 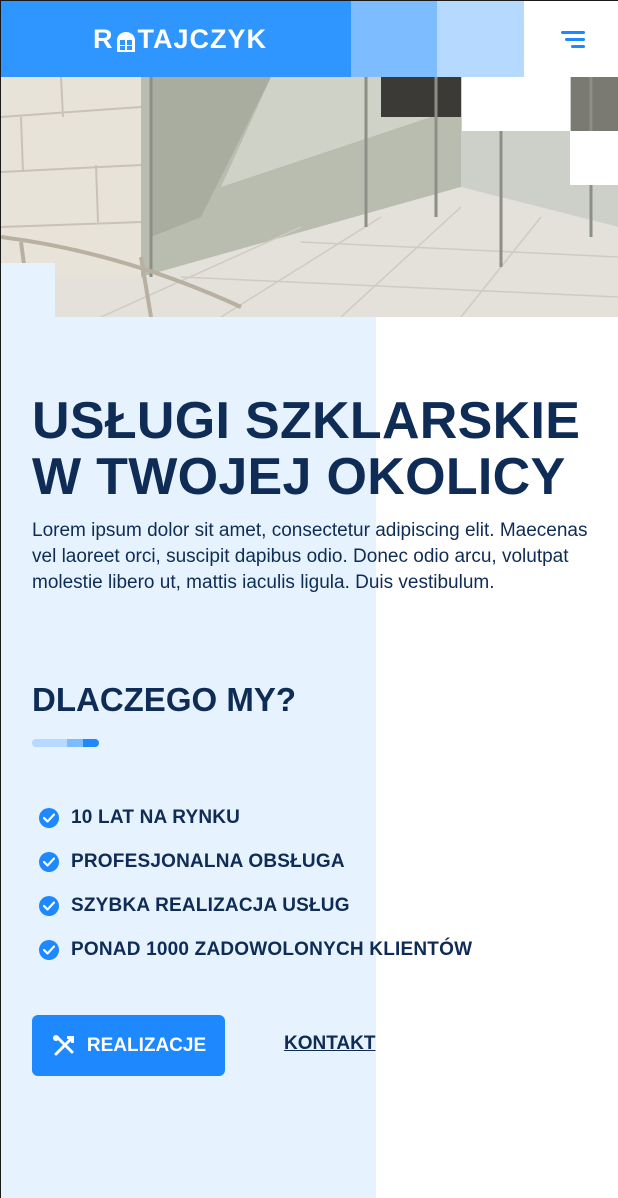 What do you see at coordinates (63, 1044) in the screenshot?
I see `tools-icon` at bounding box center [63, 1044].